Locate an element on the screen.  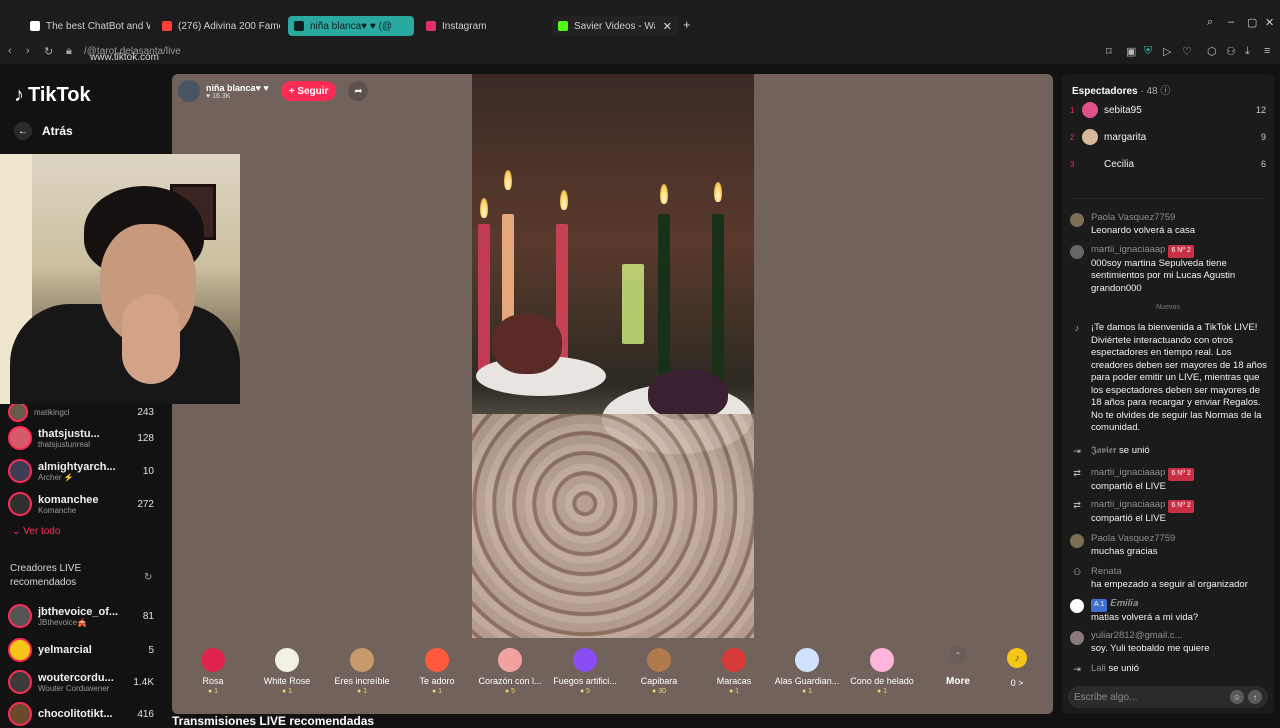
search-icon: ⌕ is located at coordinates (1210, 22).